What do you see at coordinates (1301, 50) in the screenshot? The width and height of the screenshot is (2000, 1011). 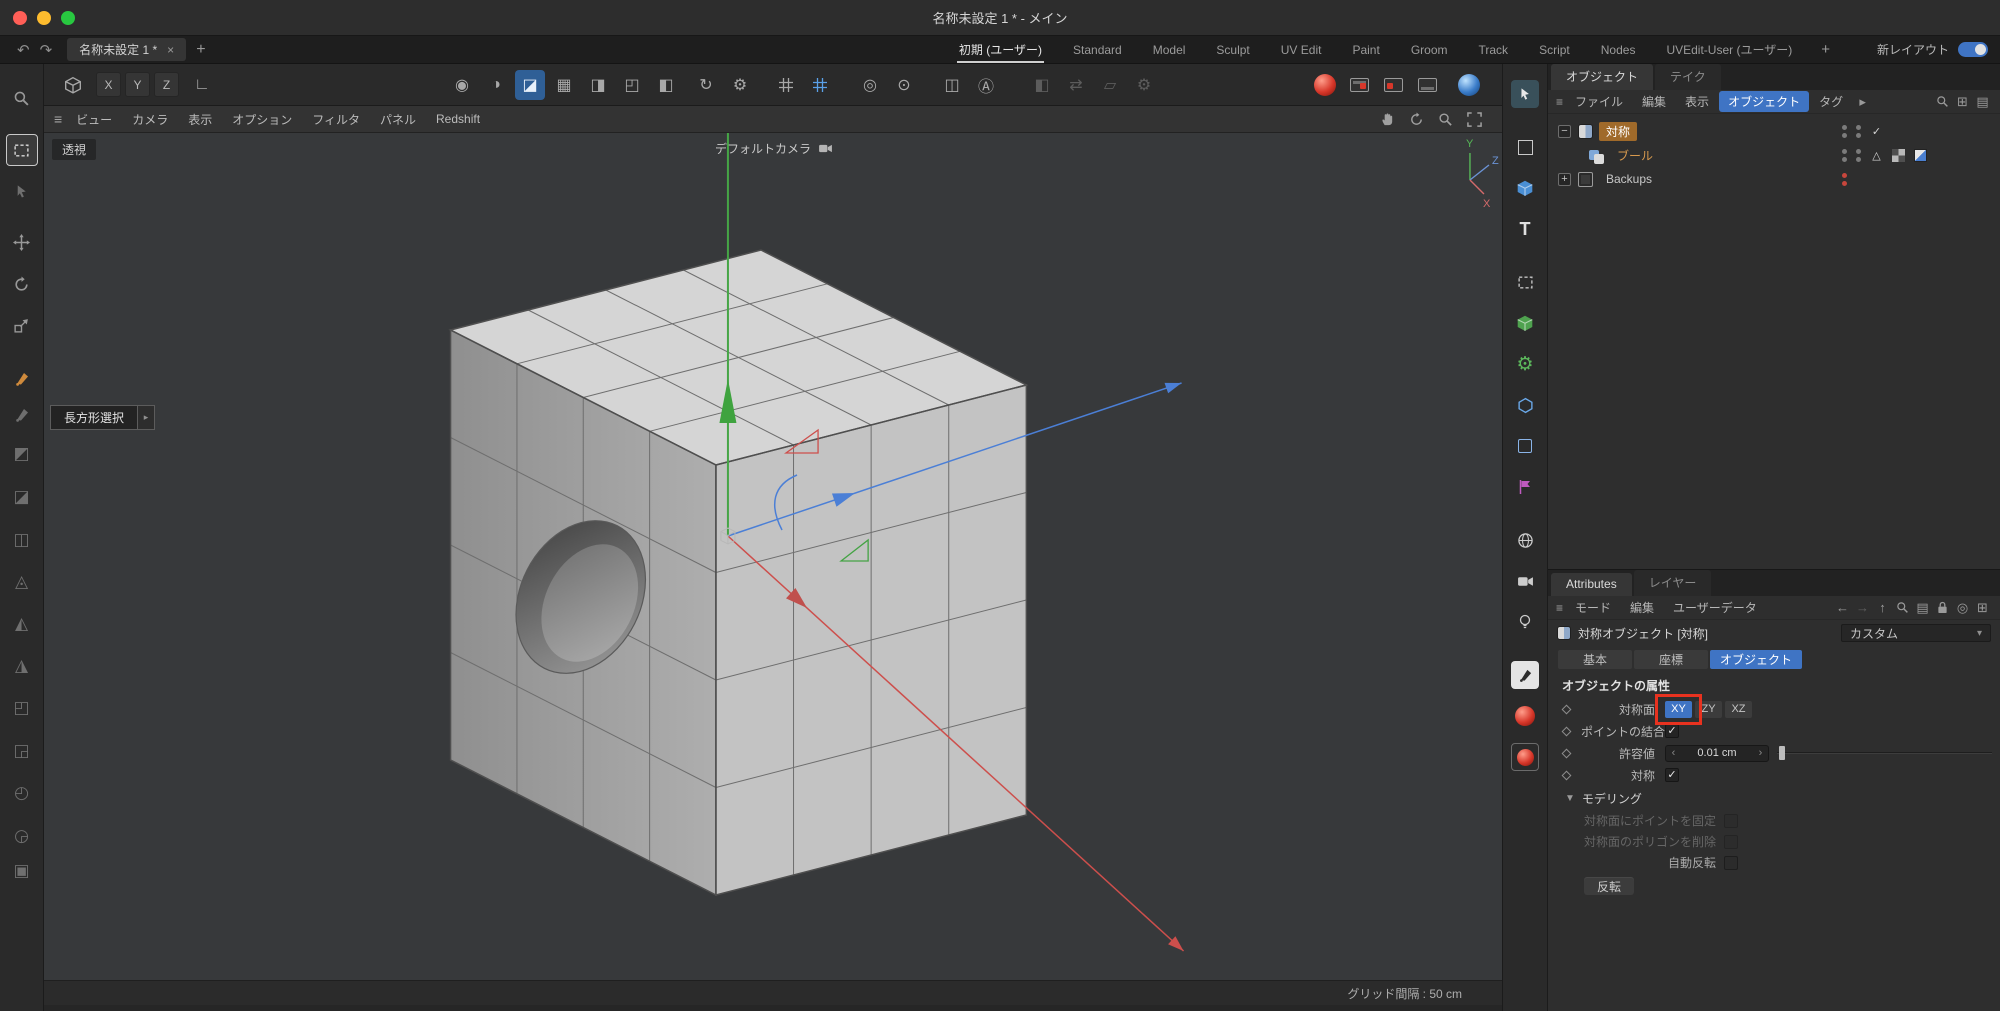 I see `layout-tab-uvedit: UV Edit` at bounding box center [1301, 50].